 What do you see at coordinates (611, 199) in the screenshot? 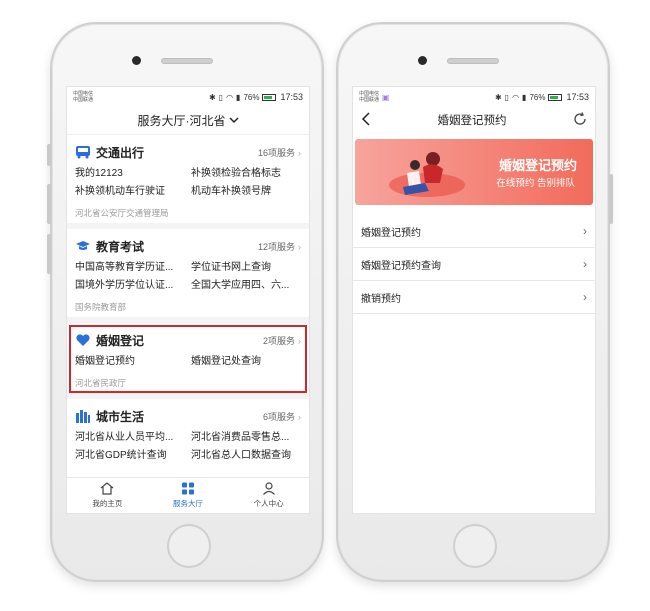
I see `power-button` at bounding box center [611, 199].